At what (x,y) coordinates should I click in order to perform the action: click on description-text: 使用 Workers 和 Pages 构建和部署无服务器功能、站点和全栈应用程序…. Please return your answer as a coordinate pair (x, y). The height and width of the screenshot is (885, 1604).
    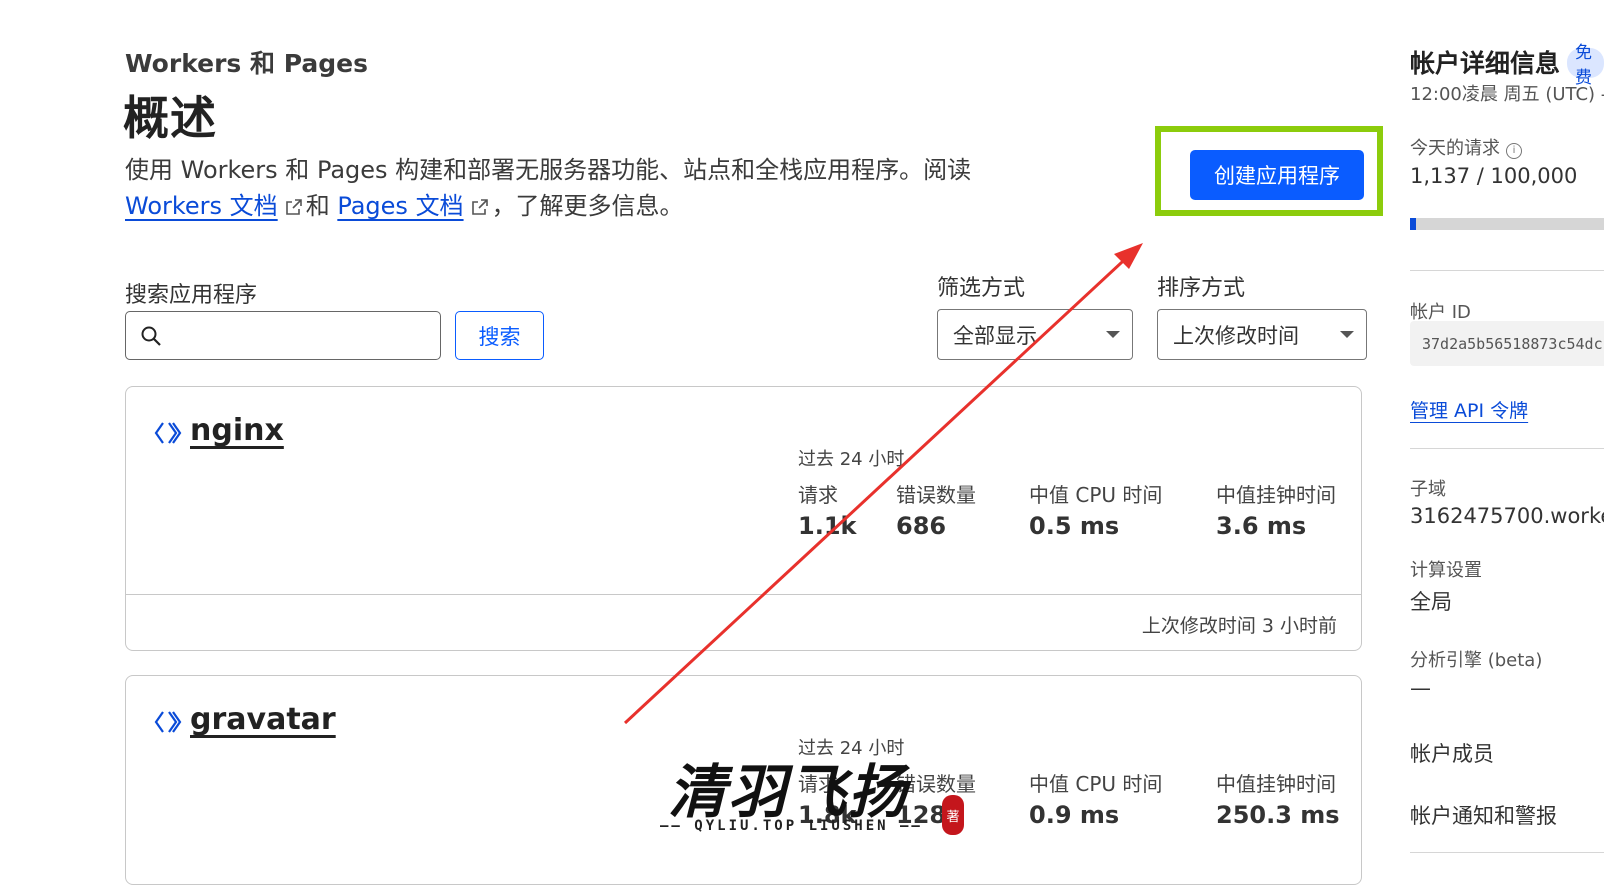
    Looking at the image, I should click on (548, 170).